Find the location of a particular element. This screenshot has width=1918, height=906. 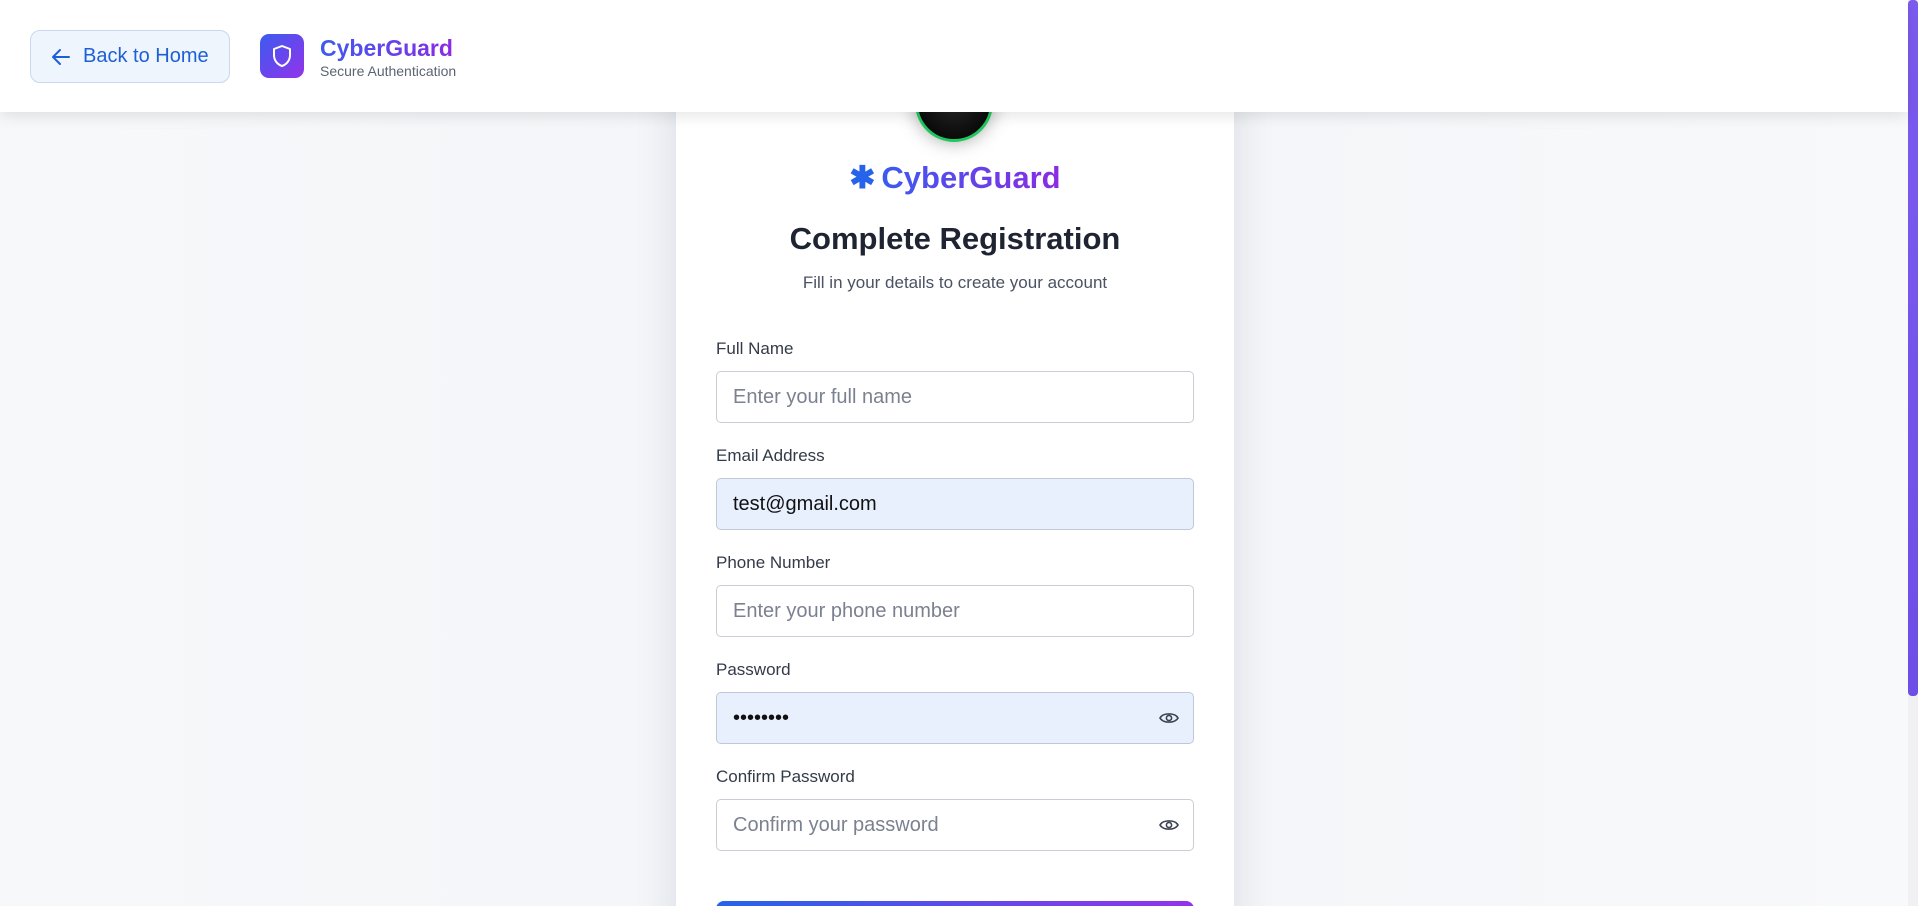

confirm-password-label: Confirm Password is located at coordinates (785, 776).